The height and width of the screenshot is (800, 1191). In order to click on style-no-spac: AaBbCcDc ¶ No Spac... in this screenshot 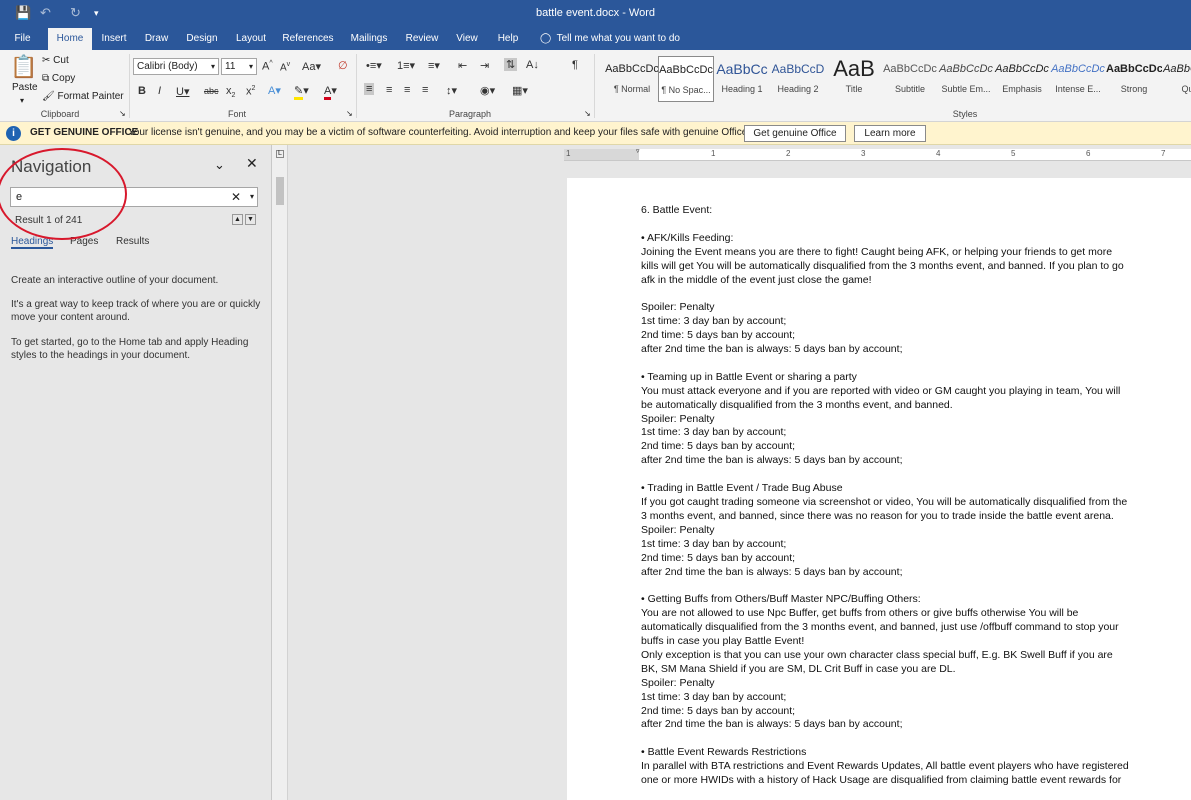, I will do `click(686, 79)`.